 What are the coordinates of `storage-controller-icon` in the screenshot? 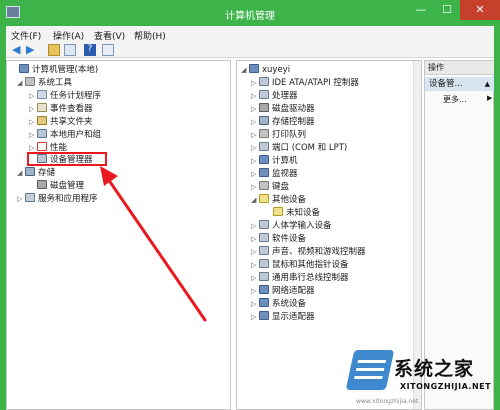 It's located at (264, 120).